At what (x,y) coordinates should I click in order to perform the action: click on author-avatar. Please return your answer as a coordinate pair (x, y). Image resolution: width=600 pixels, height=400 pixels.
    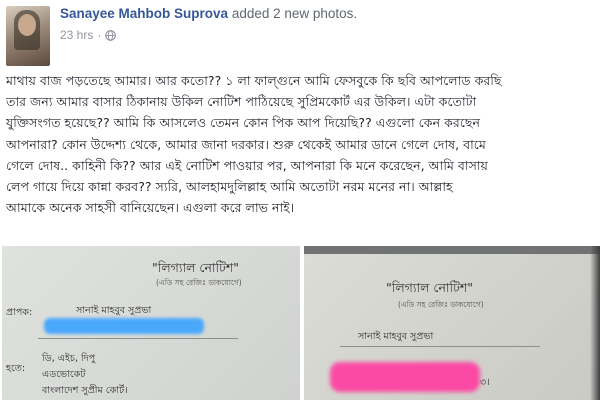
    Looking at the image, I should click on (28, 36).